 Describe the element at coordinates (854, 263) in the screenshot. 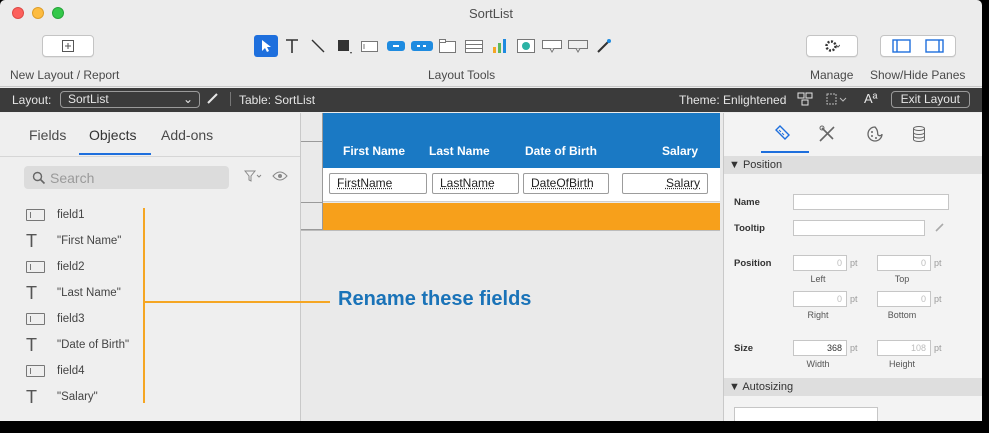

I see `left-unit: pt` at that location.